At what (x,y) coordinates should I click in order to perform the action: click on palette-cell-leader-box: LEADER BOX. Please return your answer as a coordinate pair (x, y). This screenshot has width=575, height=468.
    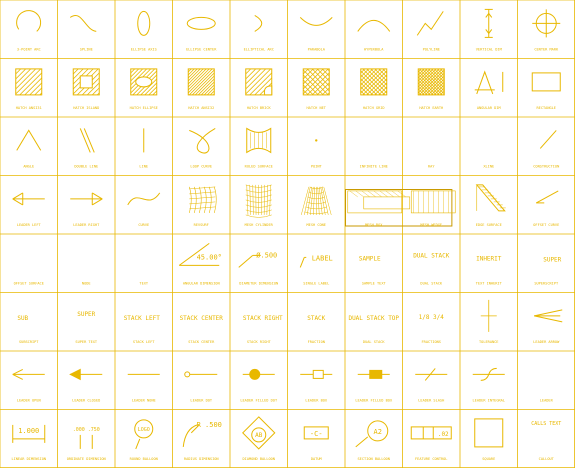
    Looking at the image, I should click on (317, 380).